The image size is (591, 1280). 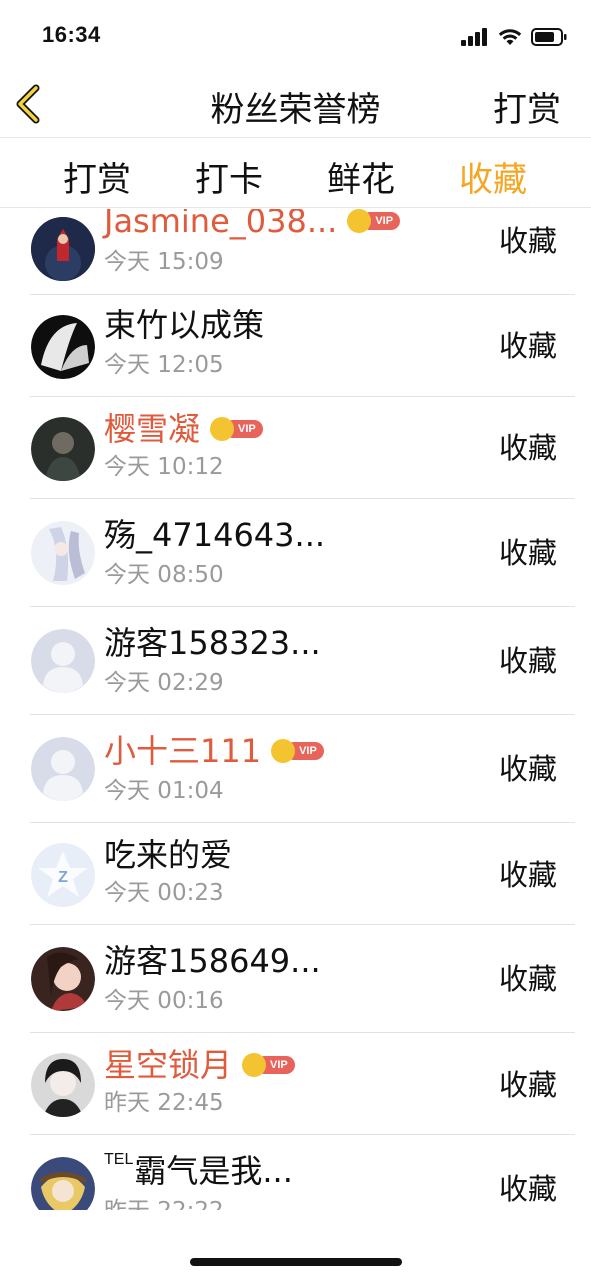 I want to click on tab-flowers: 鲜花, so click(x=361, y=176).